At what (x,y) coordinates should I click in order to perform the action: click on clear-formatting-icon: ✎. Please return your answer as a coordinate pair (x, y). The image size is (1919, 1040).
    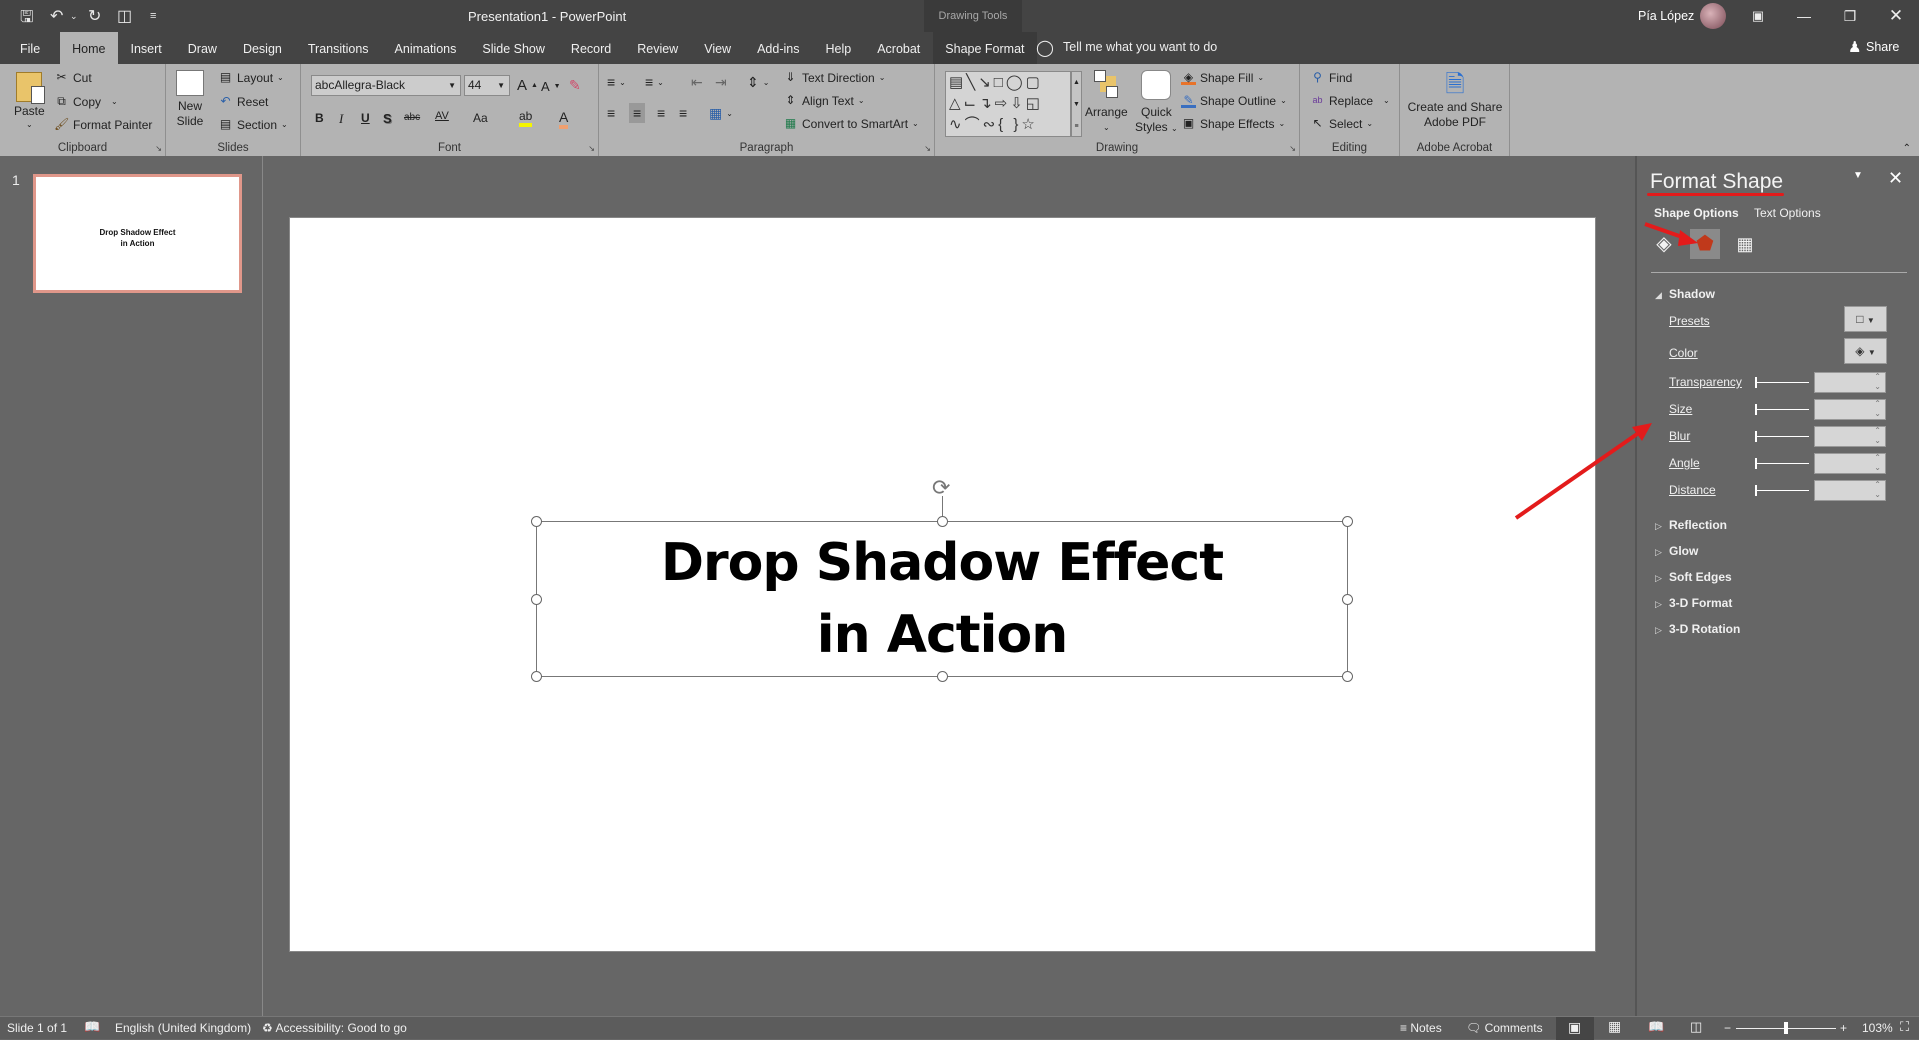
    Looking at the image, I should click on (575, 85).